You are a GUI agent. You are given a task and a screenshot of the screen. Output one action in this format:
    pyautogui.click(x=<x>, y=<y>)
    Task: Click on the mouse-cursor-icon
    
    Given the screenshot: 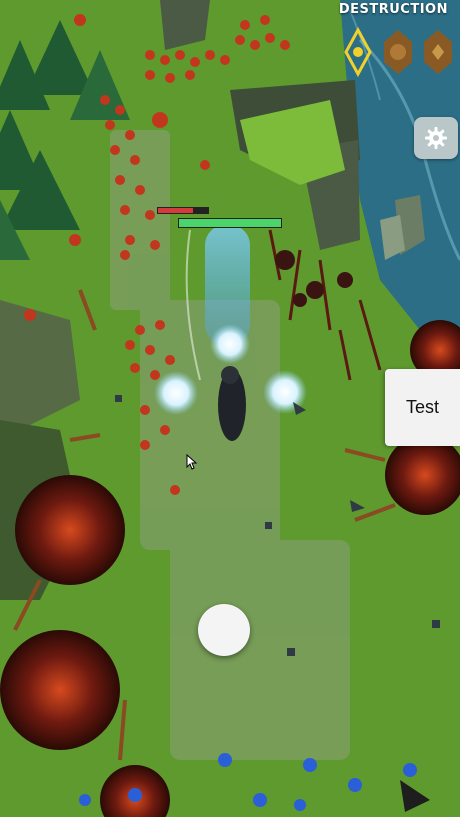 What is the action you would take?
    pyautogui.click(x=192, y=462)
    